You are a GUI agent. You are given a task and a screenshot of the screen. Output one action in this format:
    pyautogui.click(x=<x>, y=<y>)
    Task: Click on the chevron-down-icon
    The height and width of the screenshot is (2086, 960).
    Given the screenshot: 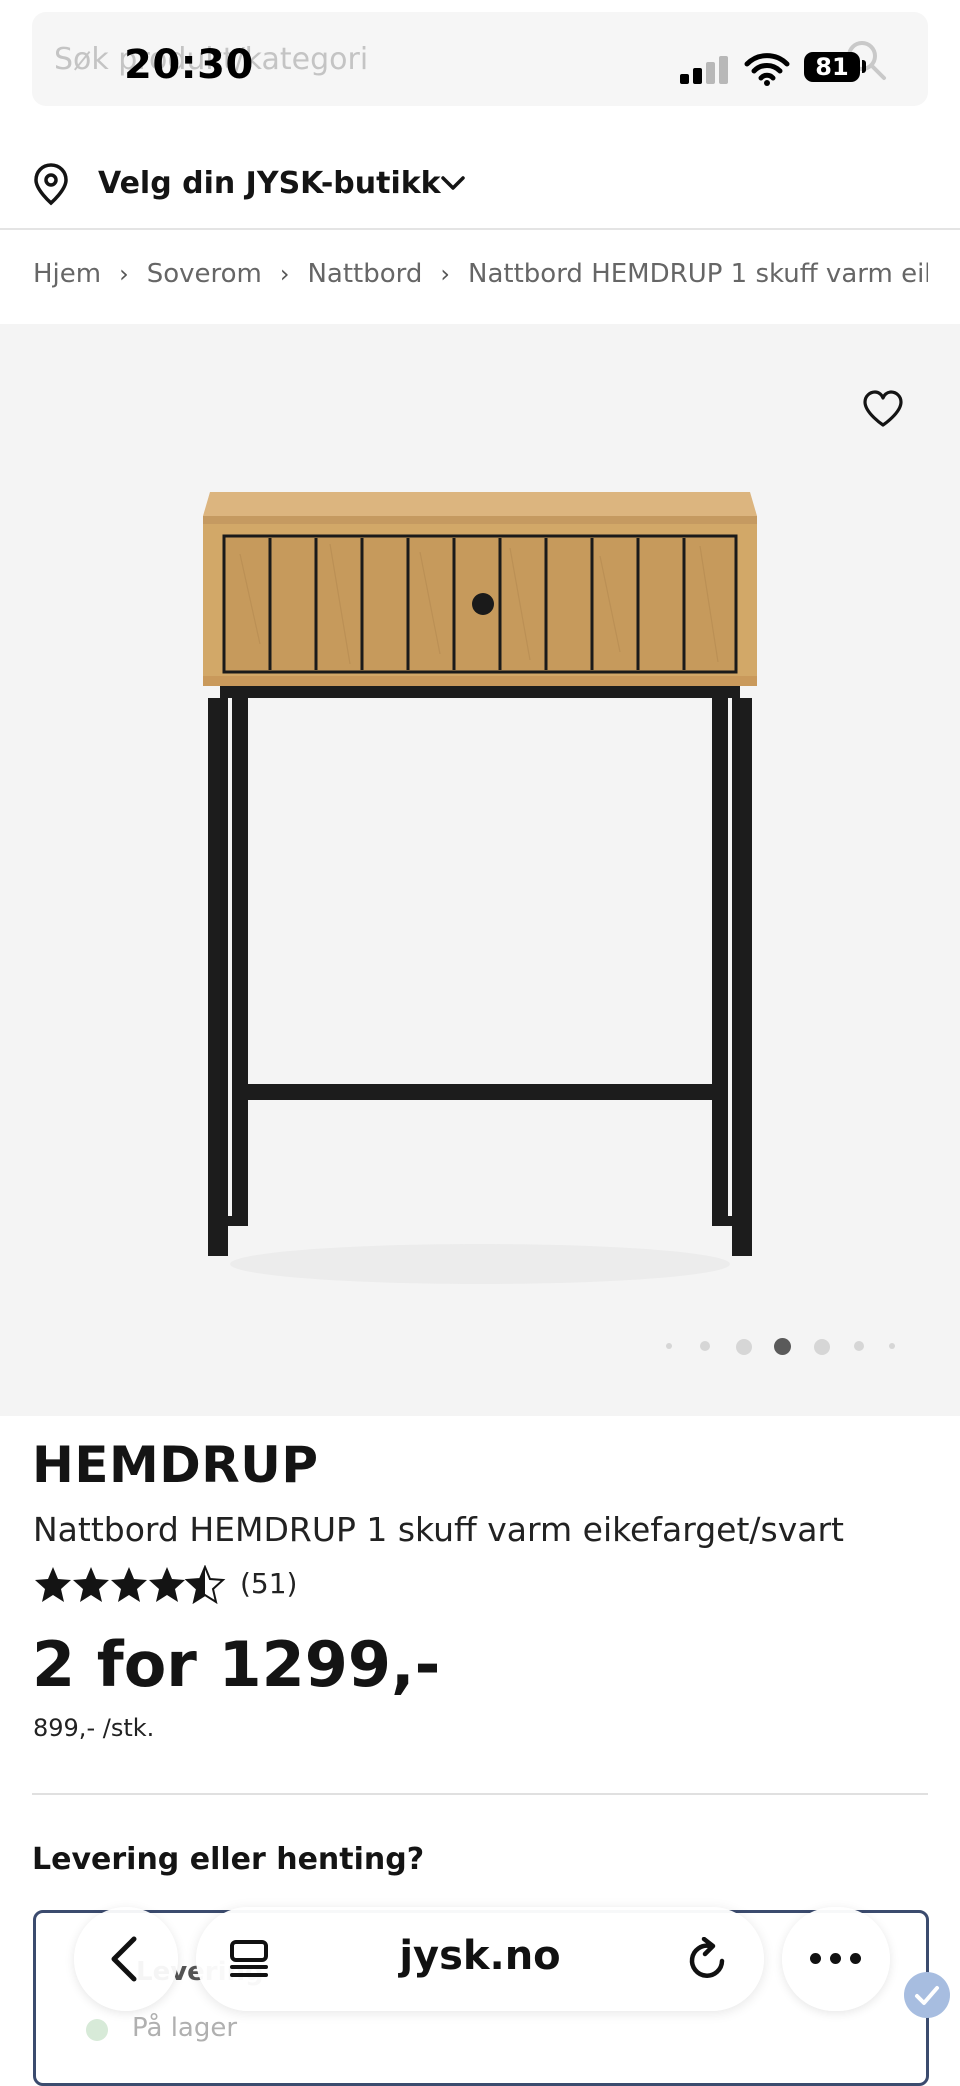 What is the action you would take?
    pyautogui.click(x=453, y=185)
    